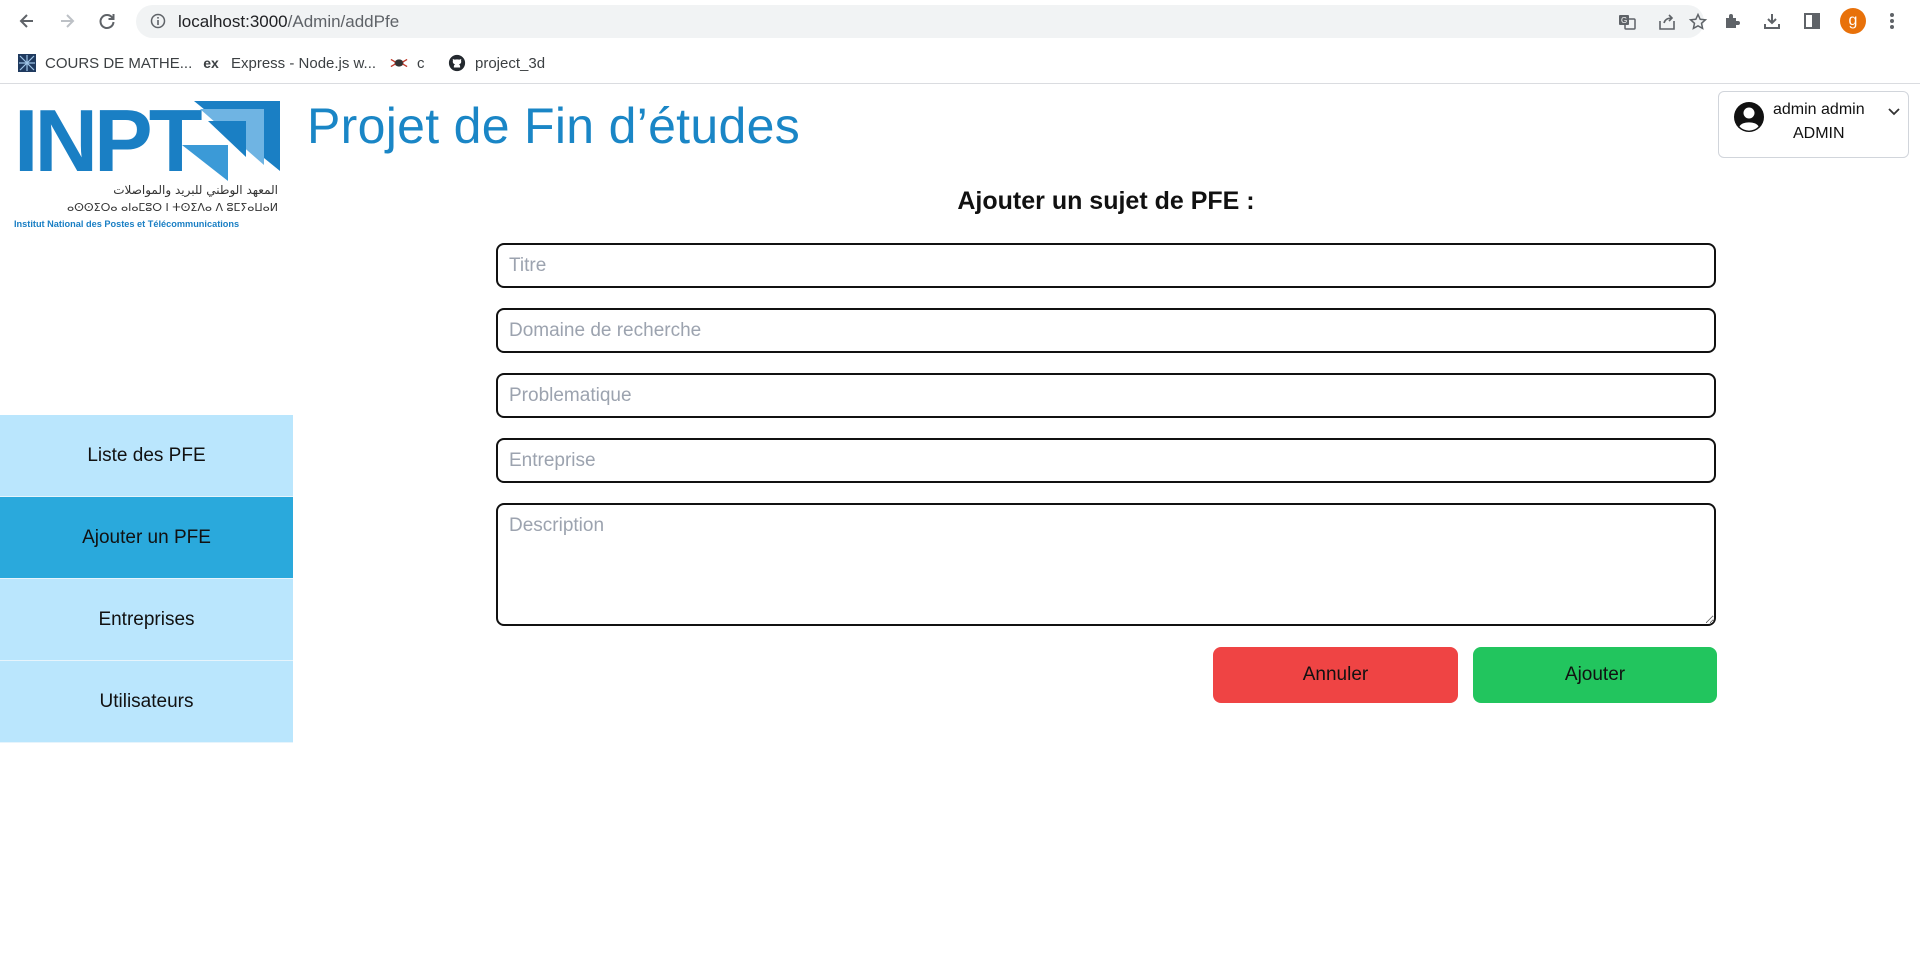 This screenshot has height=975, width=1920. I want to click on user-role: ADMIN, so click(1819, 133).